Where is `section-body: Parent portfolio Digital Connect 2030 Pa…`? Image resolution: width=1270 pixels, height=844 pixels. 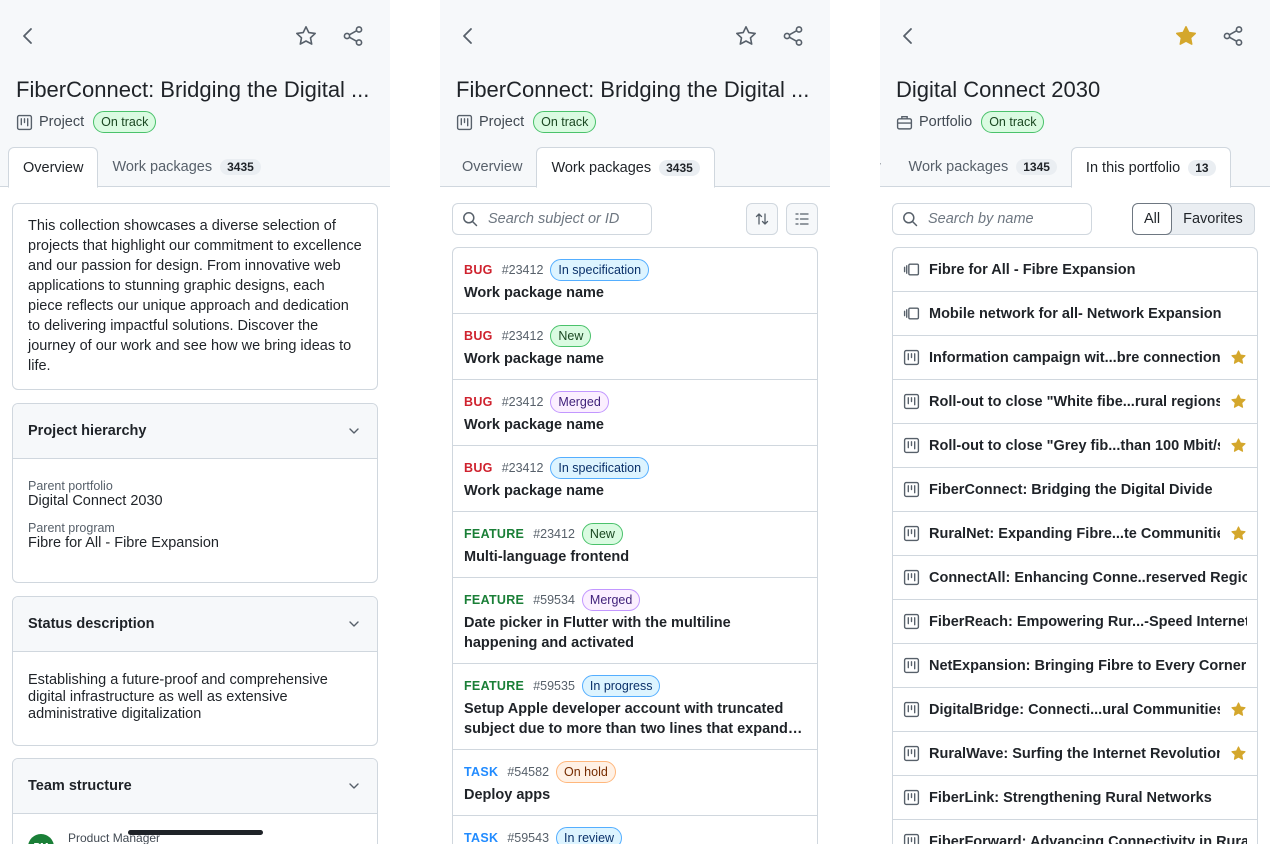
section-body: Parent portfolio Digital Connect 2030 Pa… is located at coordinates (195, 518).